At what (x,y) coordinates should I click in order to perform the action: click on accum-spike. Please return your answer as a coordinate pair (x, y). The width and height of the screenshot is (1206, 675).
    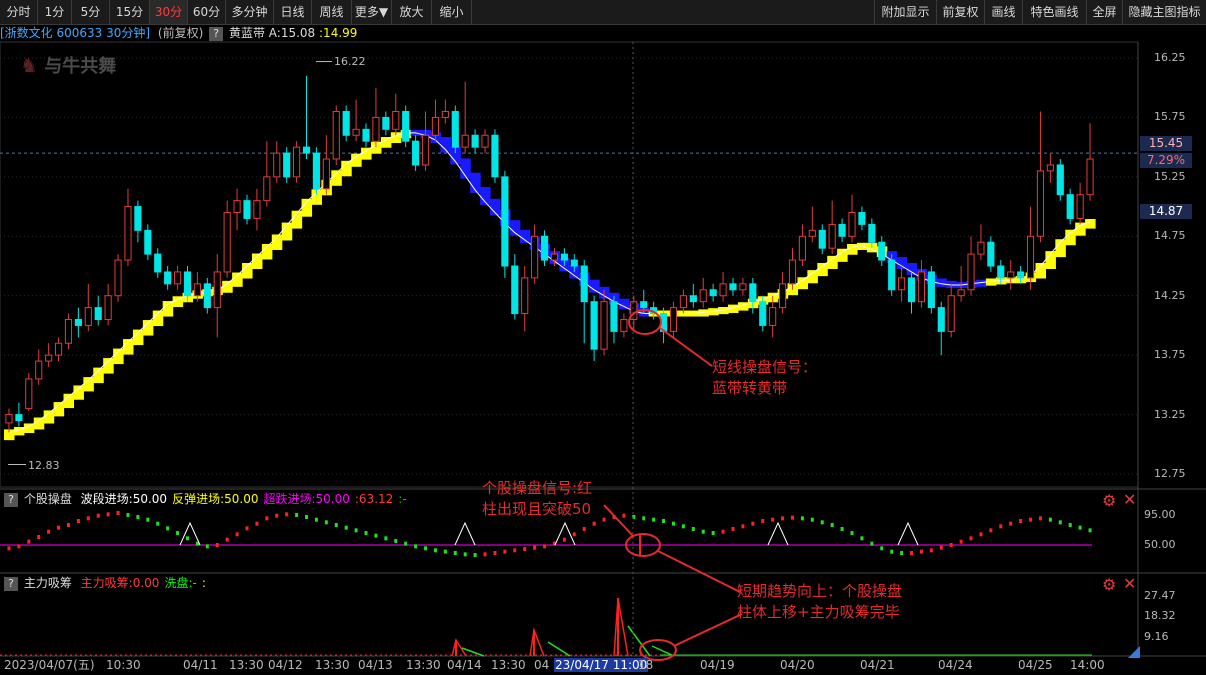
    Looking at the image, I should click on (621, 627).